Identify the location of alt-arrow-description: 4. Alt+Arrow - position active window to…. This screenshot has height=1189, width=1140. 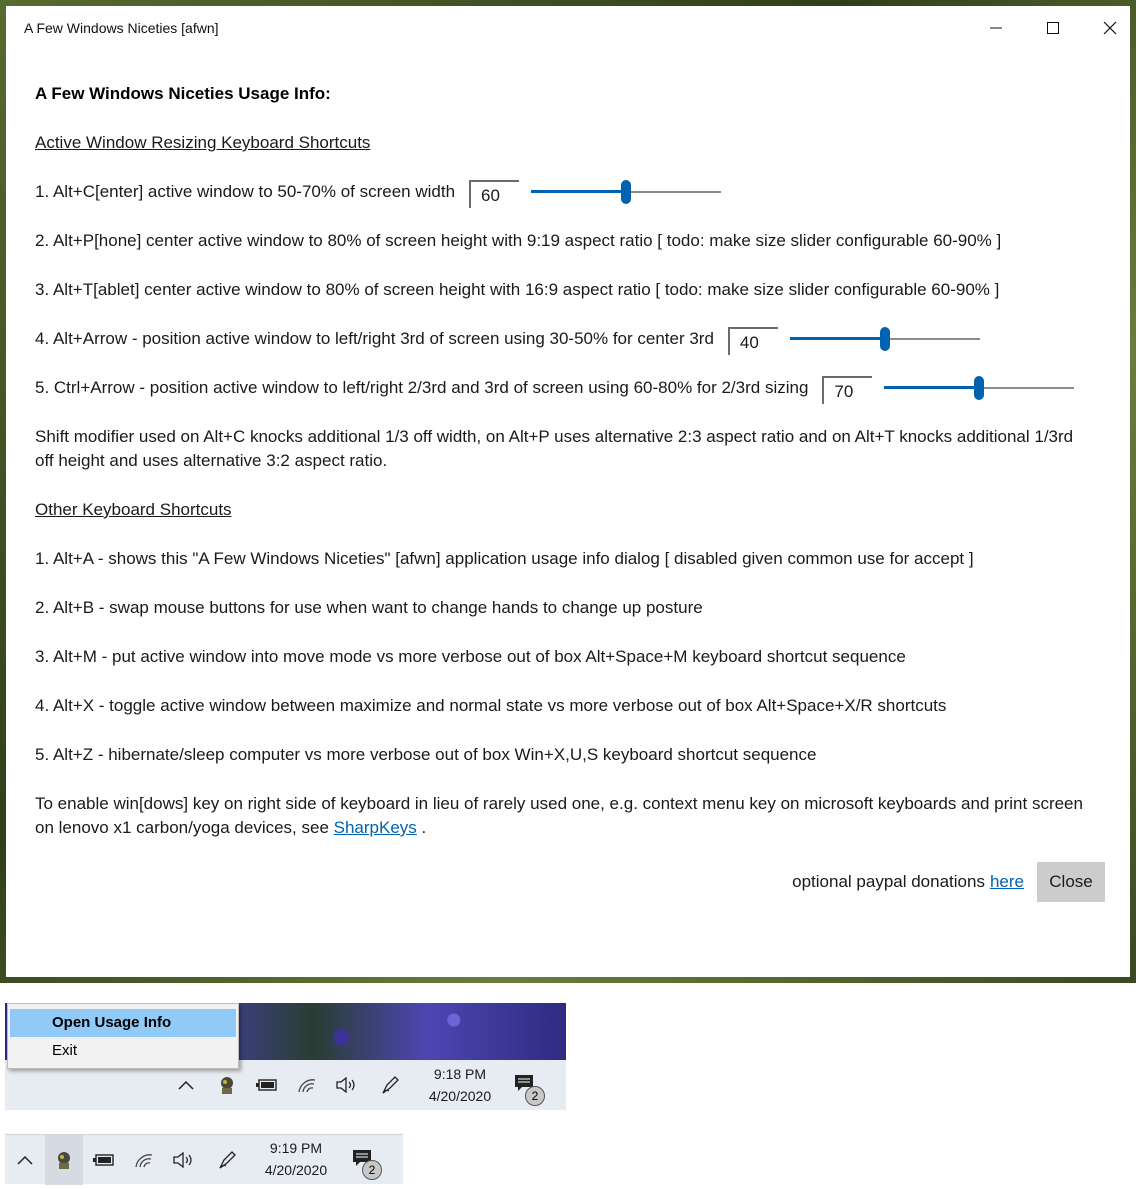
(374, 338).